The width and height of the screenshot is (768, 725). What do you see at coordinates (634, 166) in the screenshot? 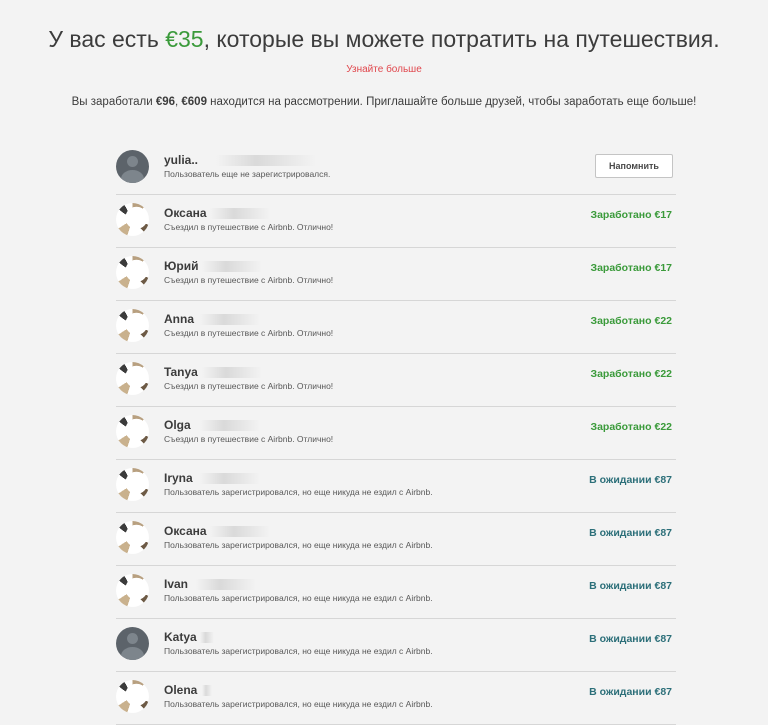
I see `remind-button: Напомнить` at bounding box center [634, 166].